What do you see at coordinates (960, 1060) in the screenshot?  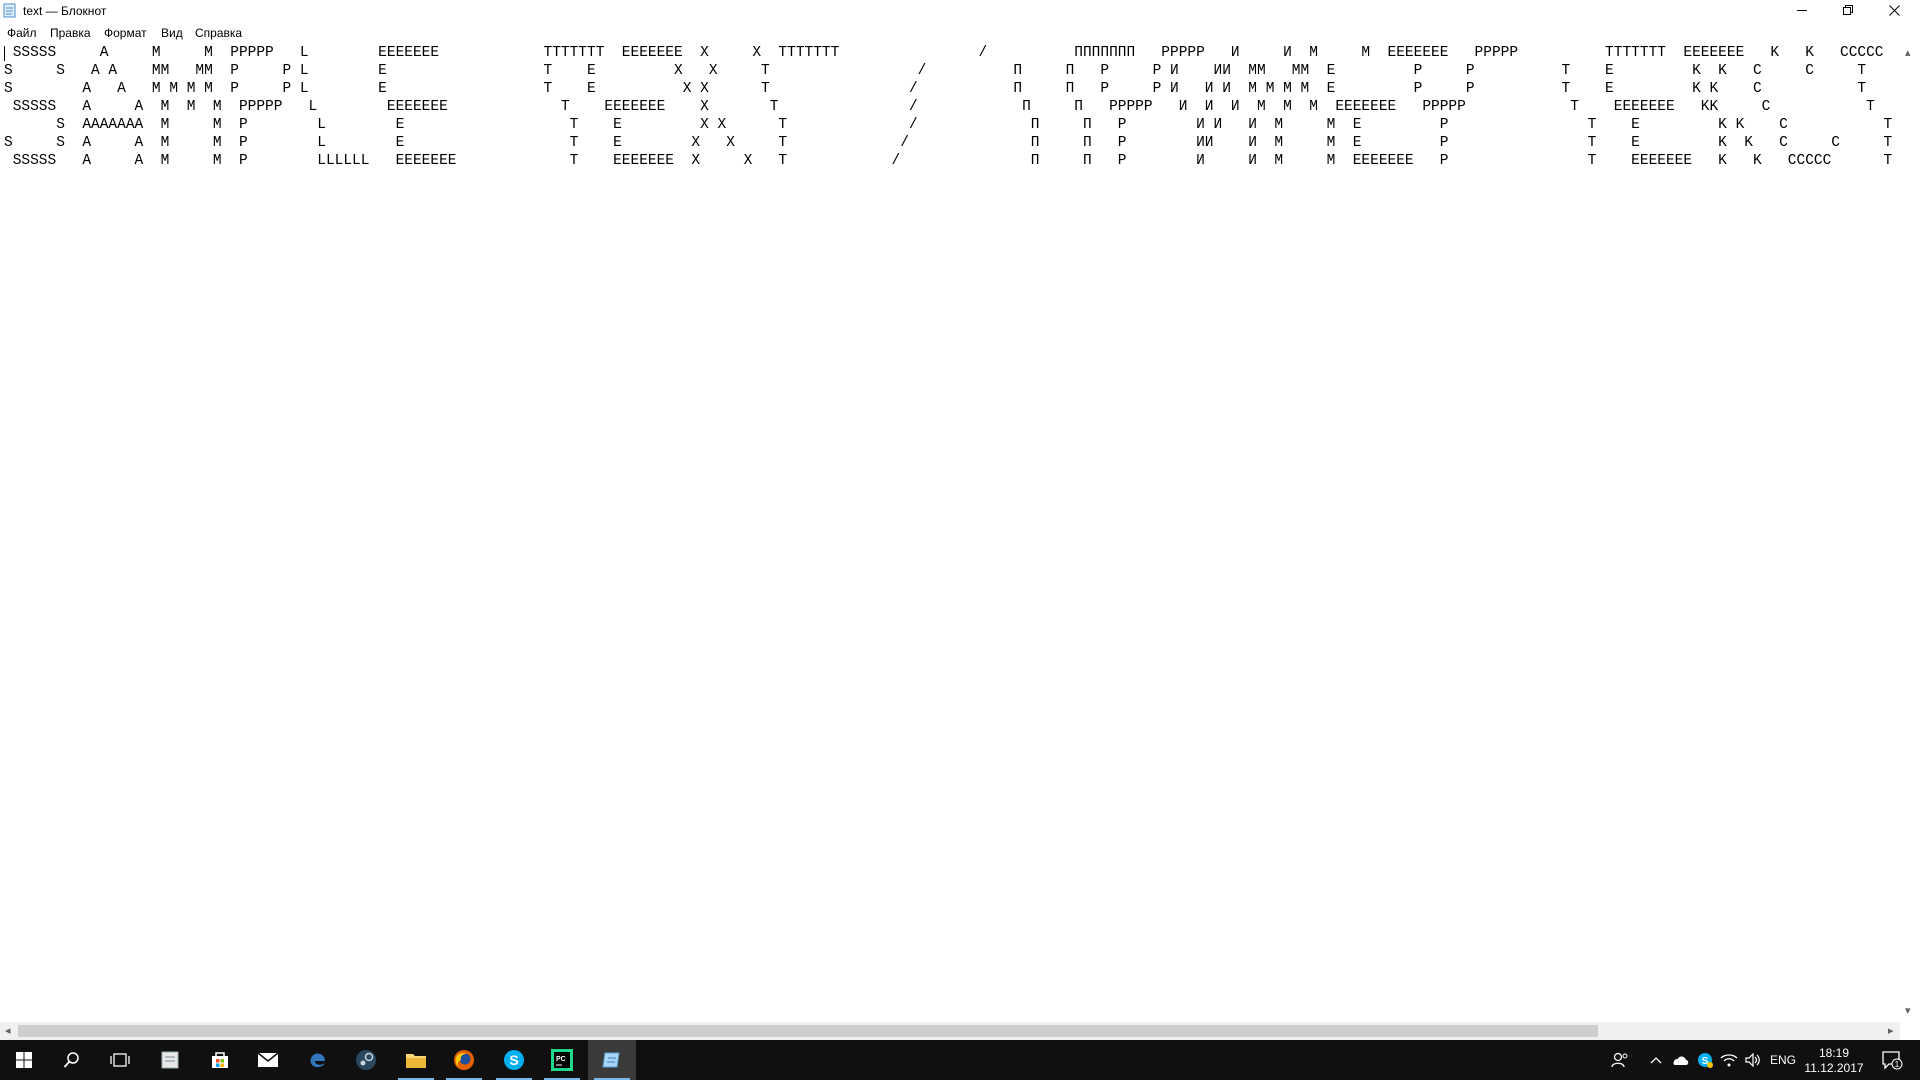 I see `taskbar: S PC S ENG 18:19 11.12.2017 1` at bounding box center [960, 1060].